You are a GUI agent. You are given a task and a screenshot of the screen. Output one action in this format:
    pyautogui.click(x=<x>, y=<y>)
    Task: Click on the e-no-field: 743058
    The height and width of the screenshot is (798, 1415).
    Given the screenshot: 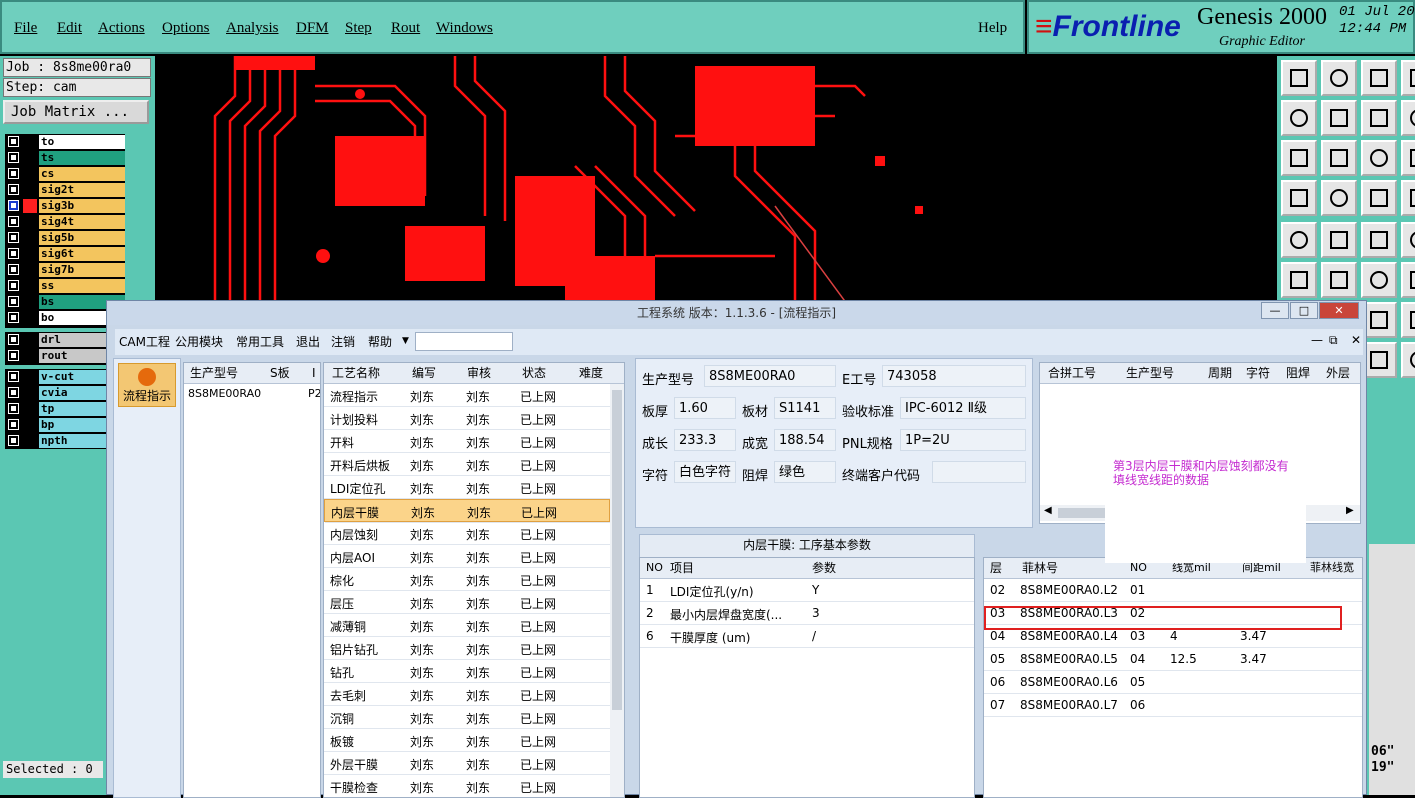 What is the action you would take?
    pyautogui.click(x=954, y=376)
    